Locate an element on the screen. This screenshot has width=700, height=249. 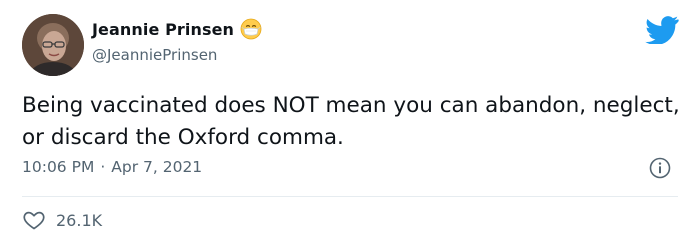
like-count: 26.1K is located at coordinates (79, 220).